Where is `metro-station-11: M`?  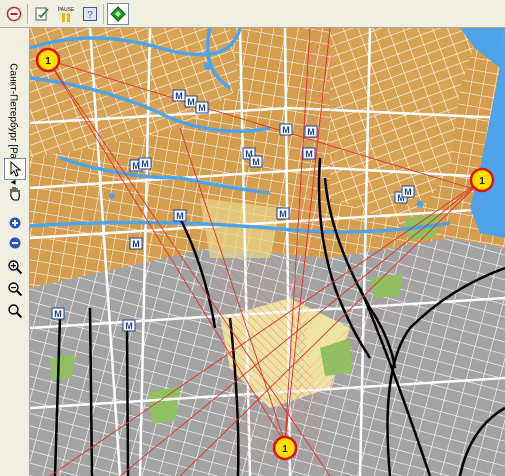 metro-station-11: M is located at coordinates (180, 215).